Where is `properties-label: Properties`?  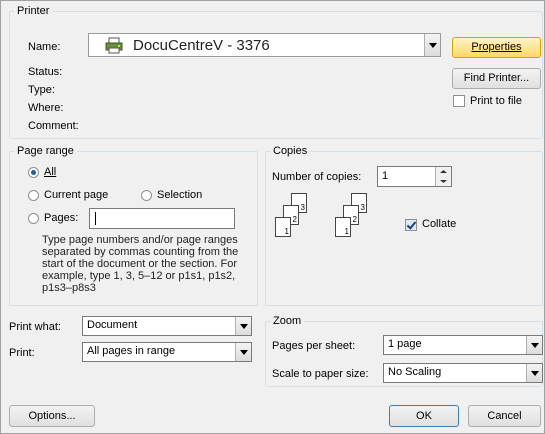 properties-label: Properties is located at coordinates (496, 47).